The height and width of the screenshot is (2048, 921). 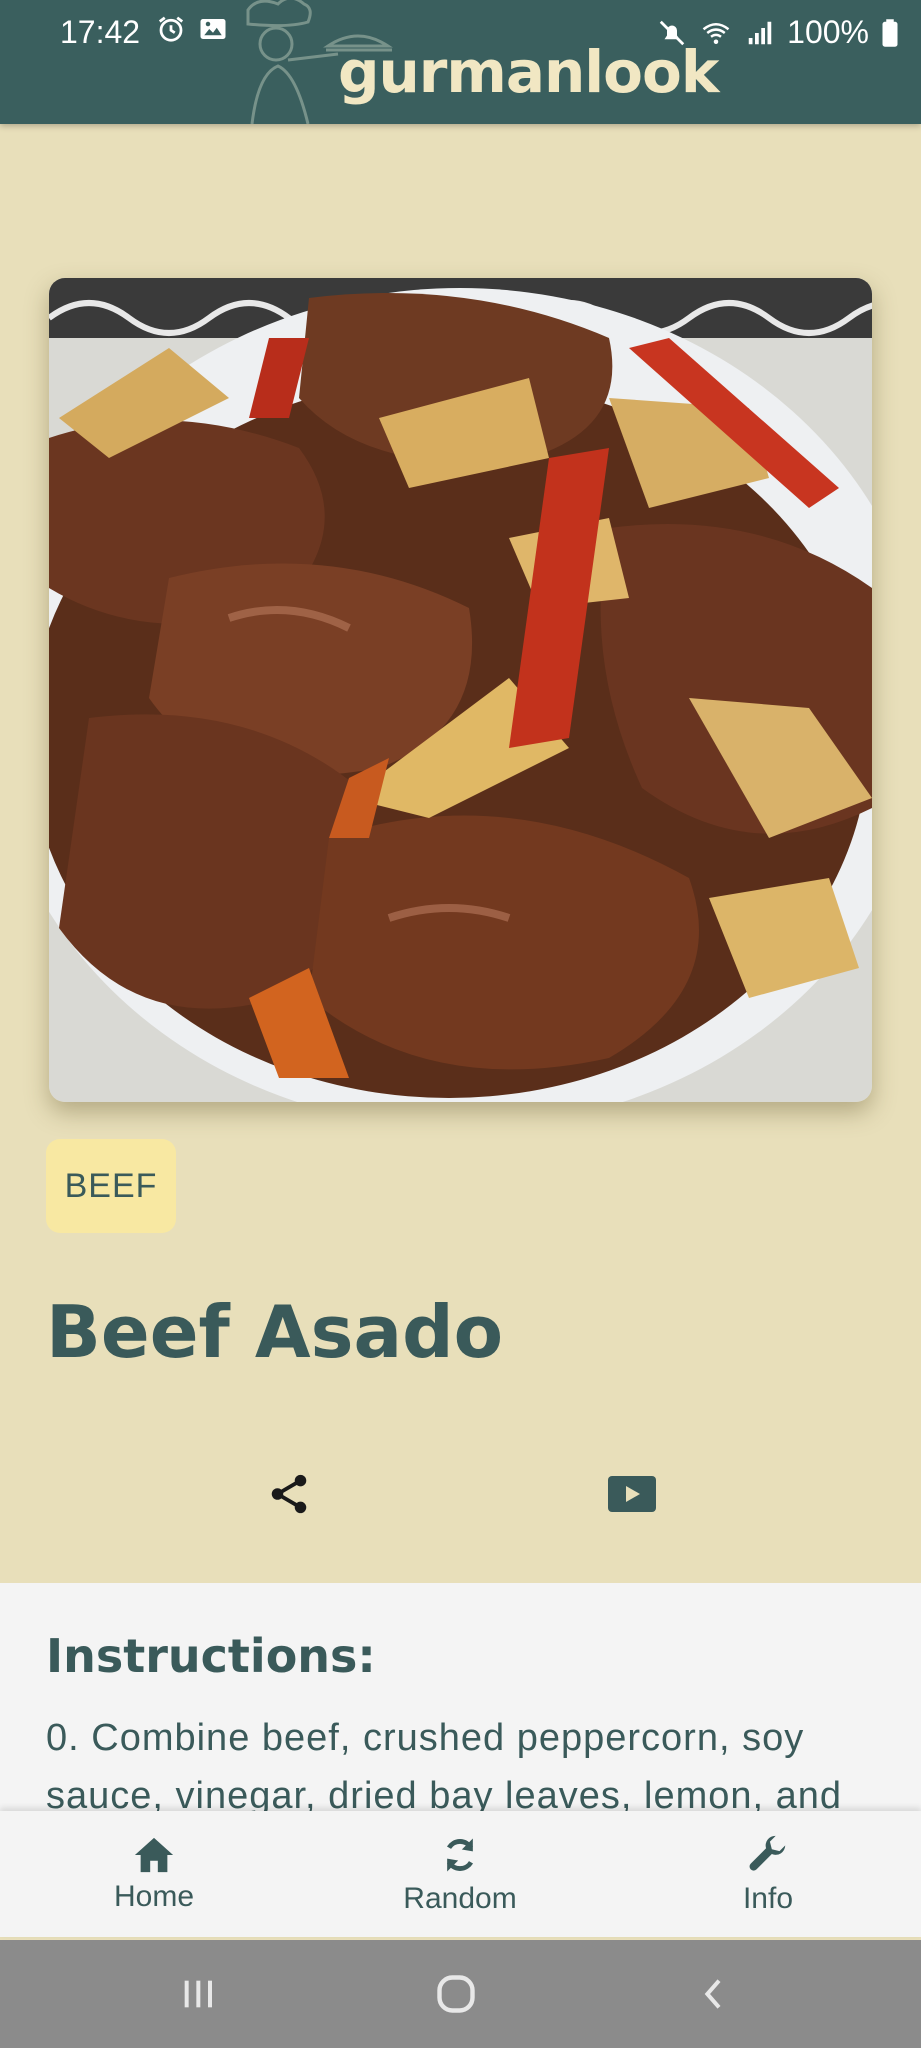 I want to click on recent-apps-button, so click(x=198, y=1994).